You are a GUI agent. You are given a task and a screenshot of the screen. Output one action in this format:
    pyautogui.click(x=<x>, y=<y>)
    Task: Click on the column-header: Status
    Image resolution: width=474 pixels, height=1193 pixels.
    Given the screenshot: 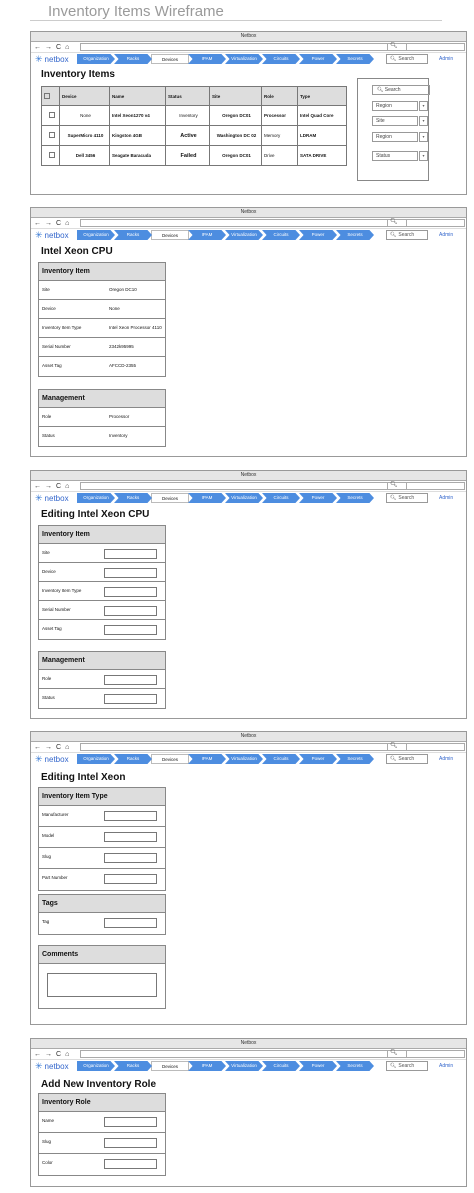 What is the action you would take?
    pyautogui.click(x=187, y=96)
    